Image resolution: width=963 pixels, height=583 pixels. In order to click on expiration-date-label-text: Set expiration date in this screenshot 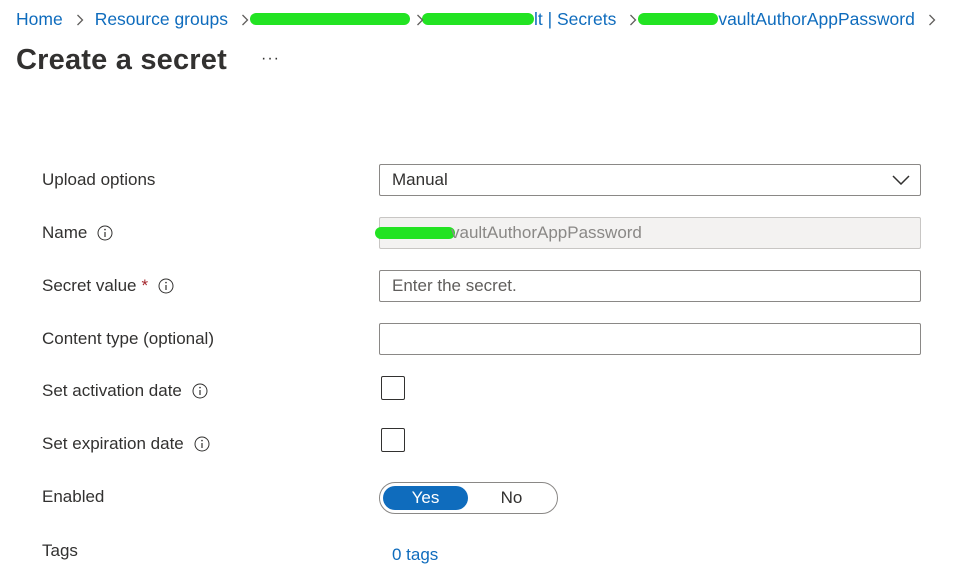, I will do `click(113, 443)`.